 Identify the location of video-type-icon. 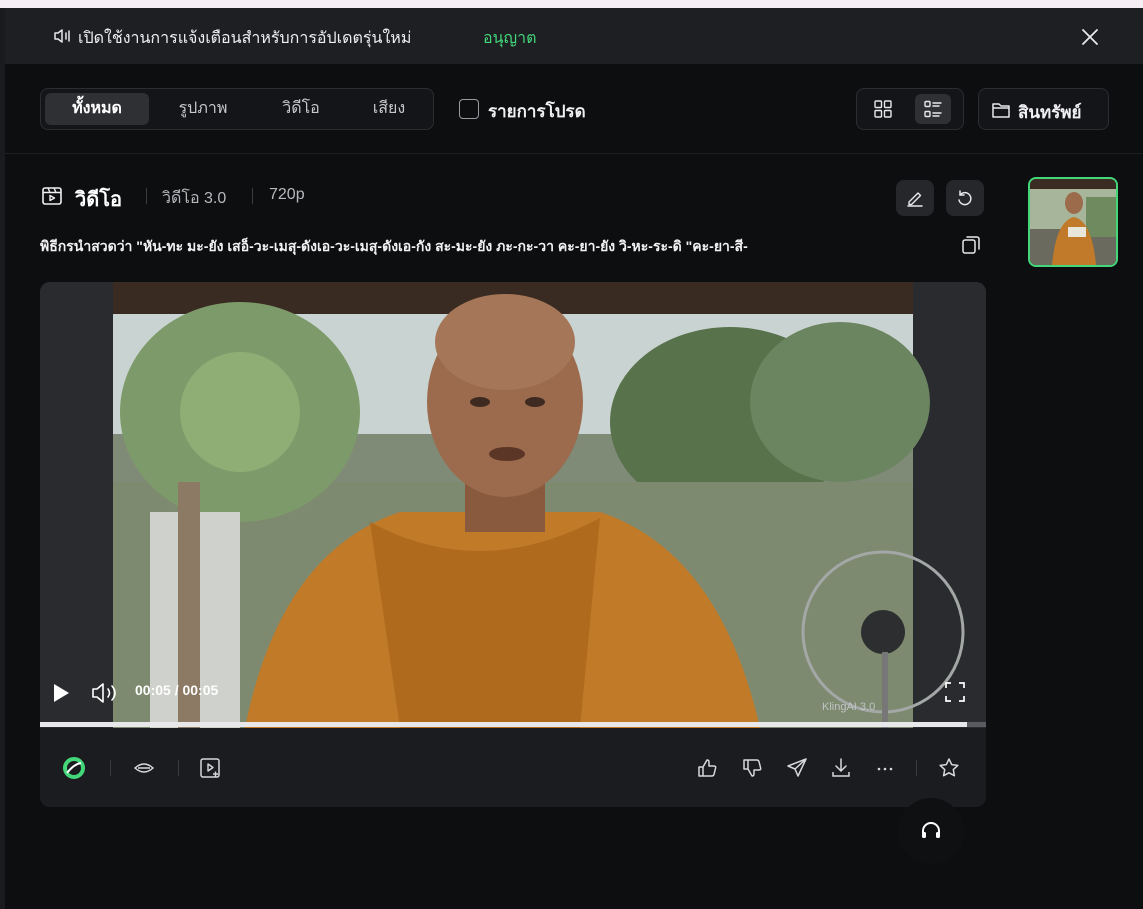
(52, 196).